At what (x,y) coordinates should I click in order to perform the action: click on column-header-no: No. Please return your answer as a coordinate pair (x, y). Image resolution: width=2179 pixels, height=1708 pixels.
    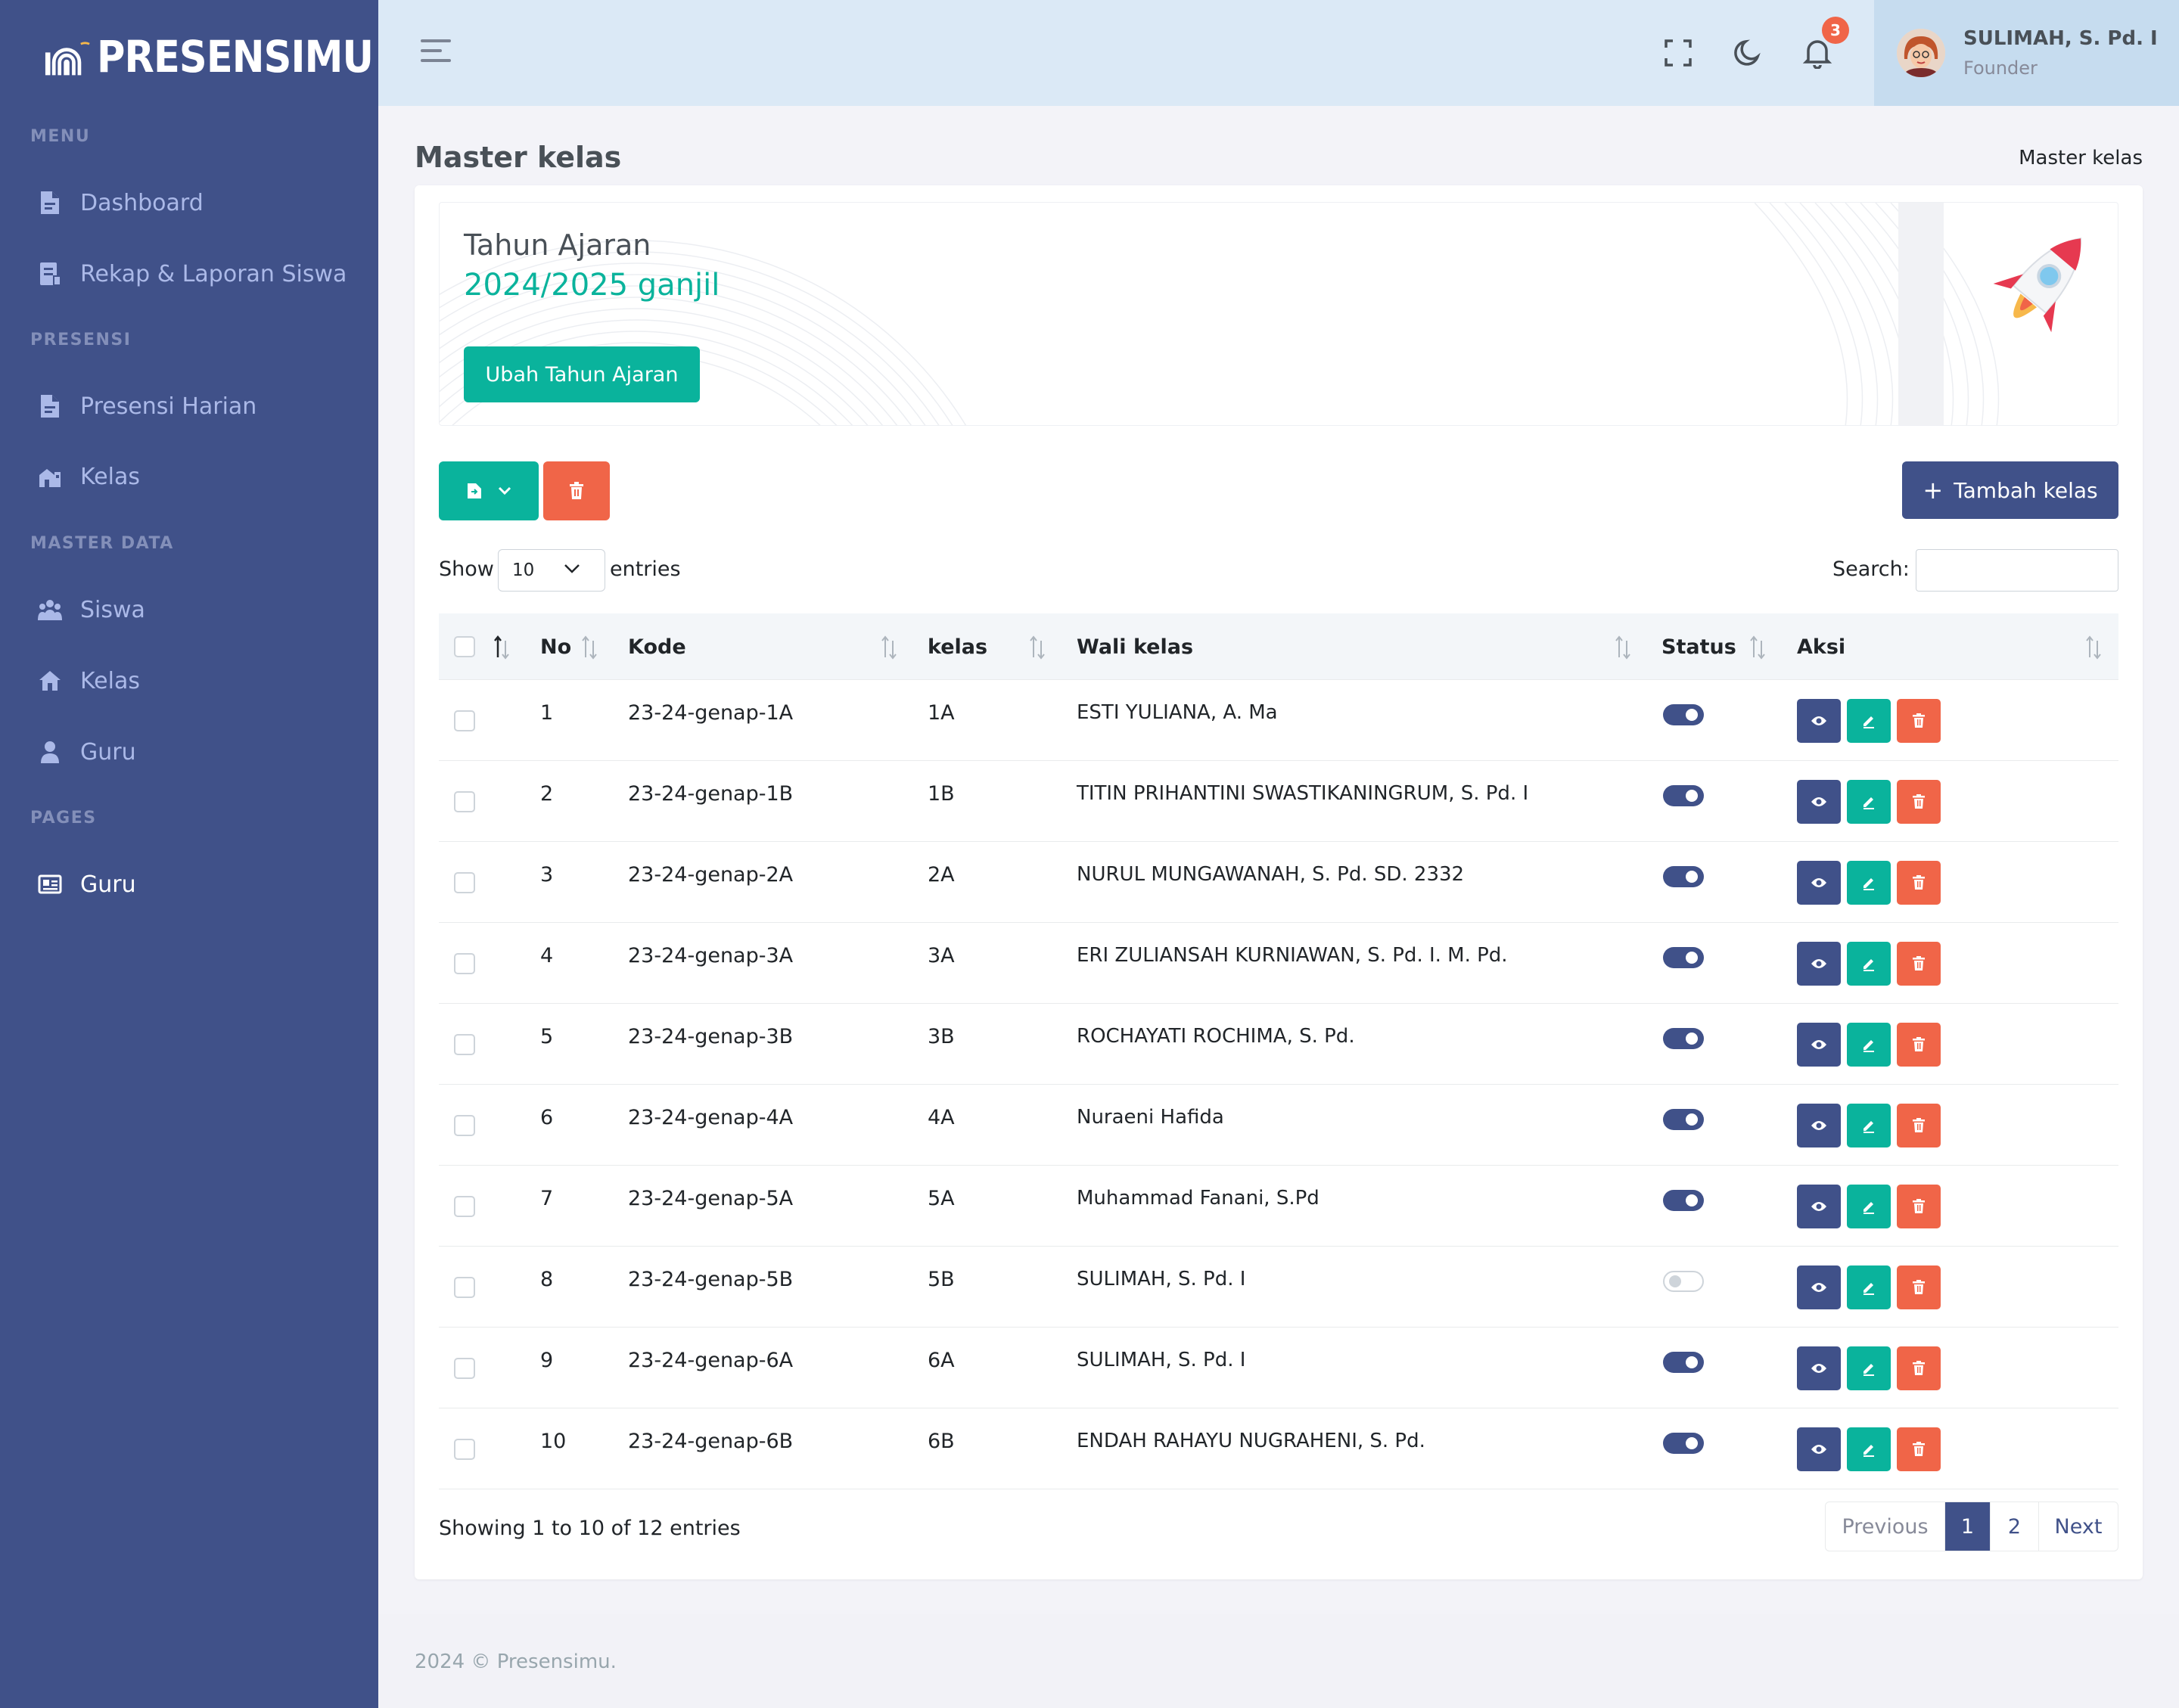
    Looking at the image, I should click on (555, 647).